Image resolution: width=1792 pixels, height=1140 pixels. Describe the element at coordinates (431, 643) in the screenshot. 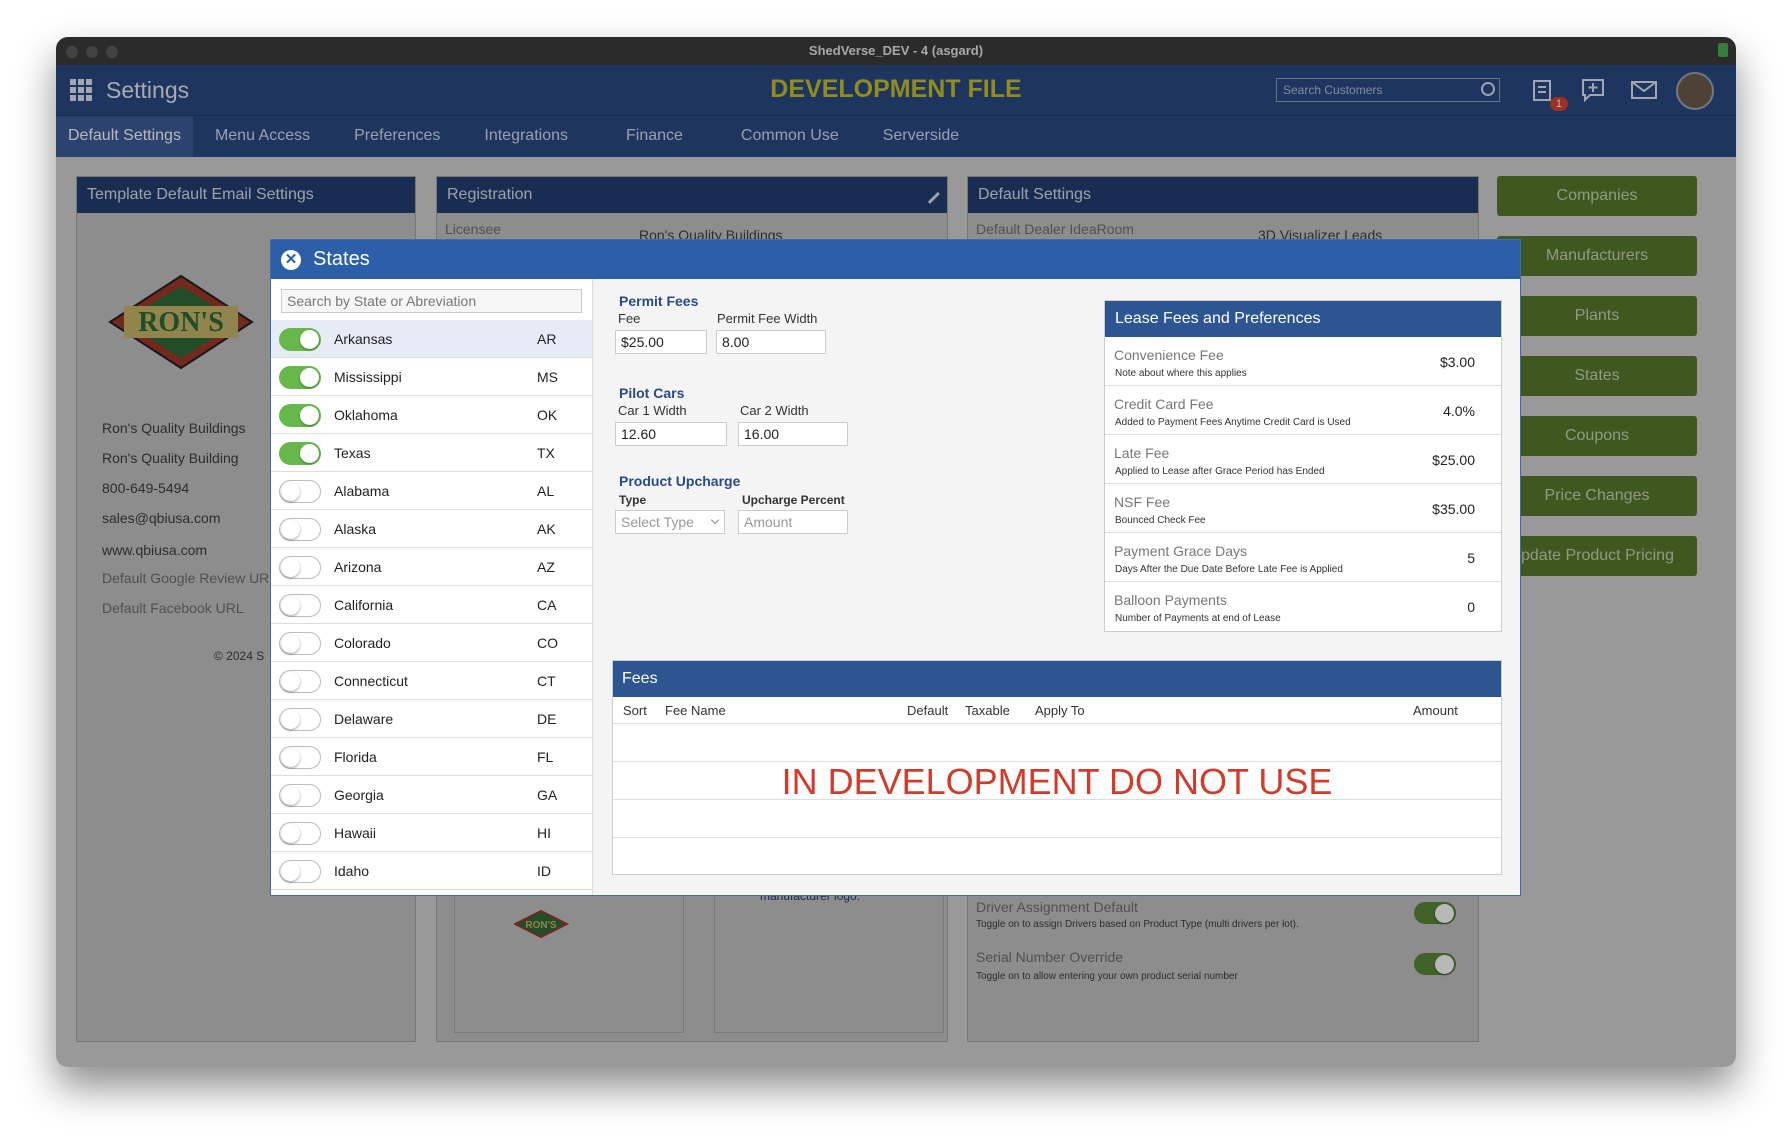

I see `state-row: Colorado CO` at that location.